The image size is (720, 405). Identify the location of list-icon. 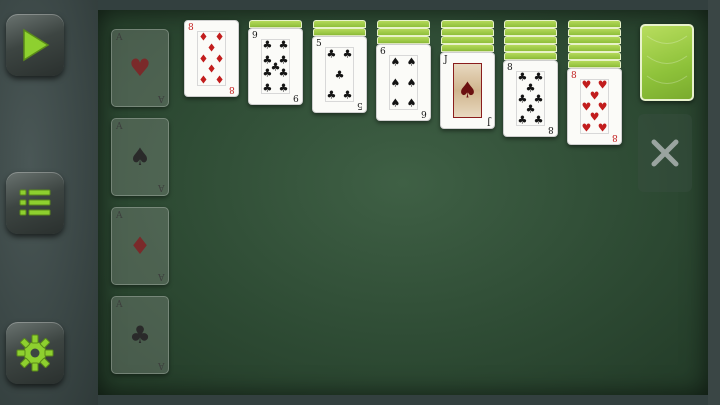
(35, 202).